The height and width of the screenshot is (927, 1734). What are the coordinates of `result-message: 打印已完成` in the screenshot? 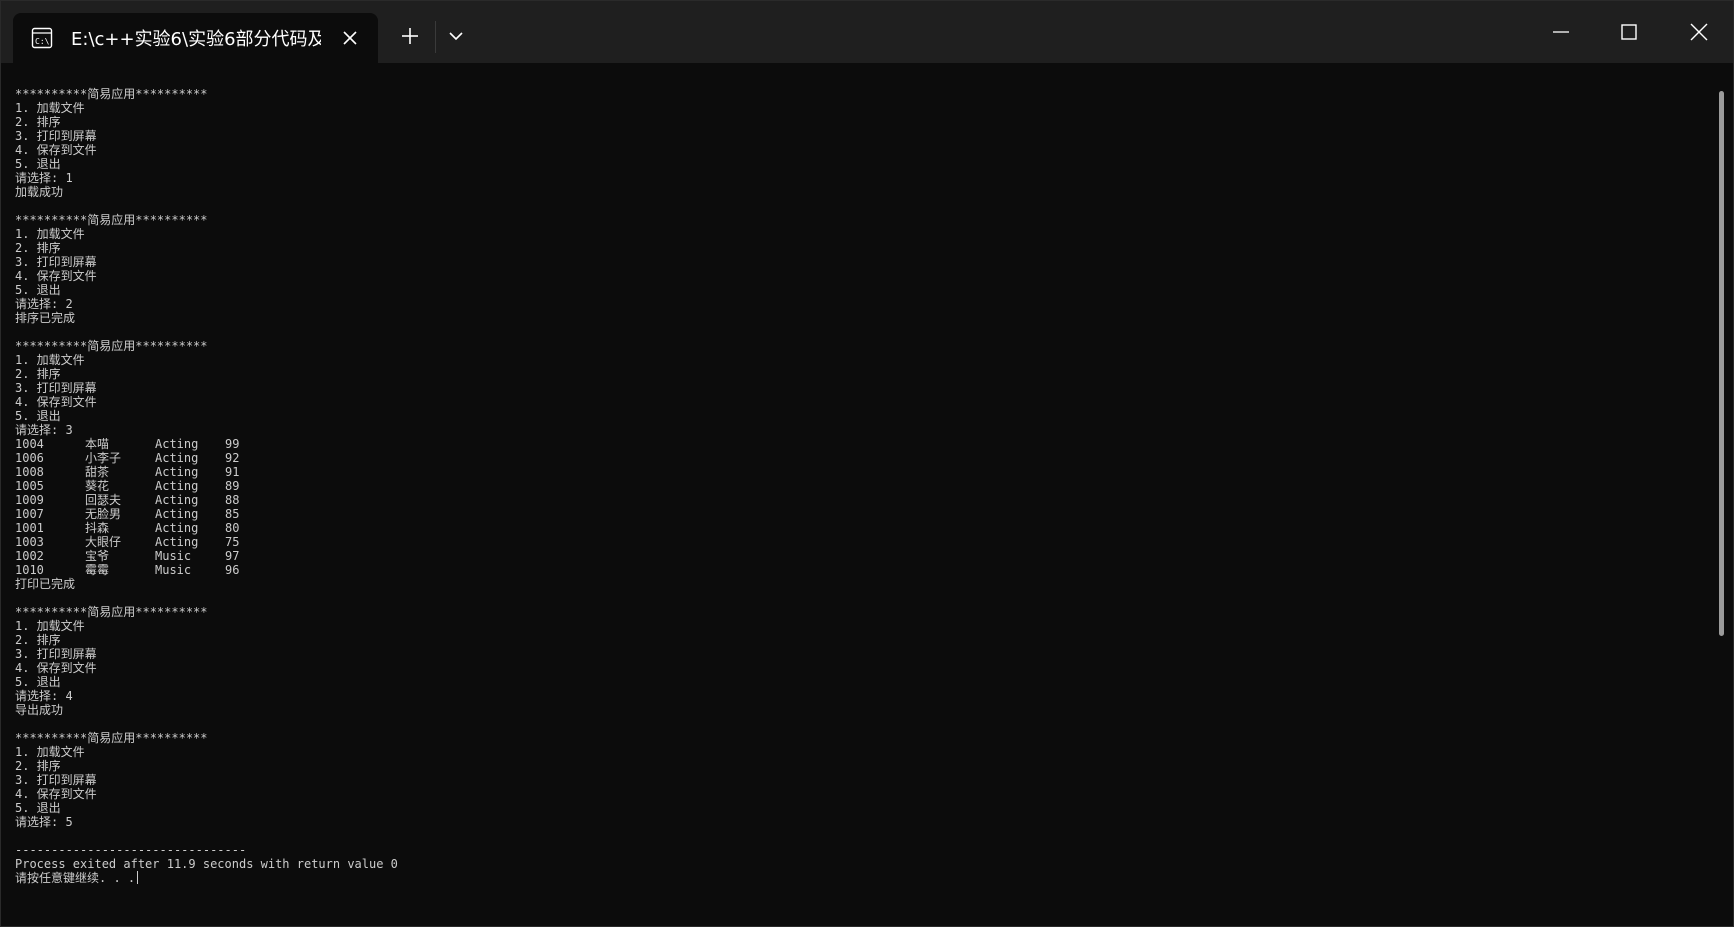 It's located at (45, 584).